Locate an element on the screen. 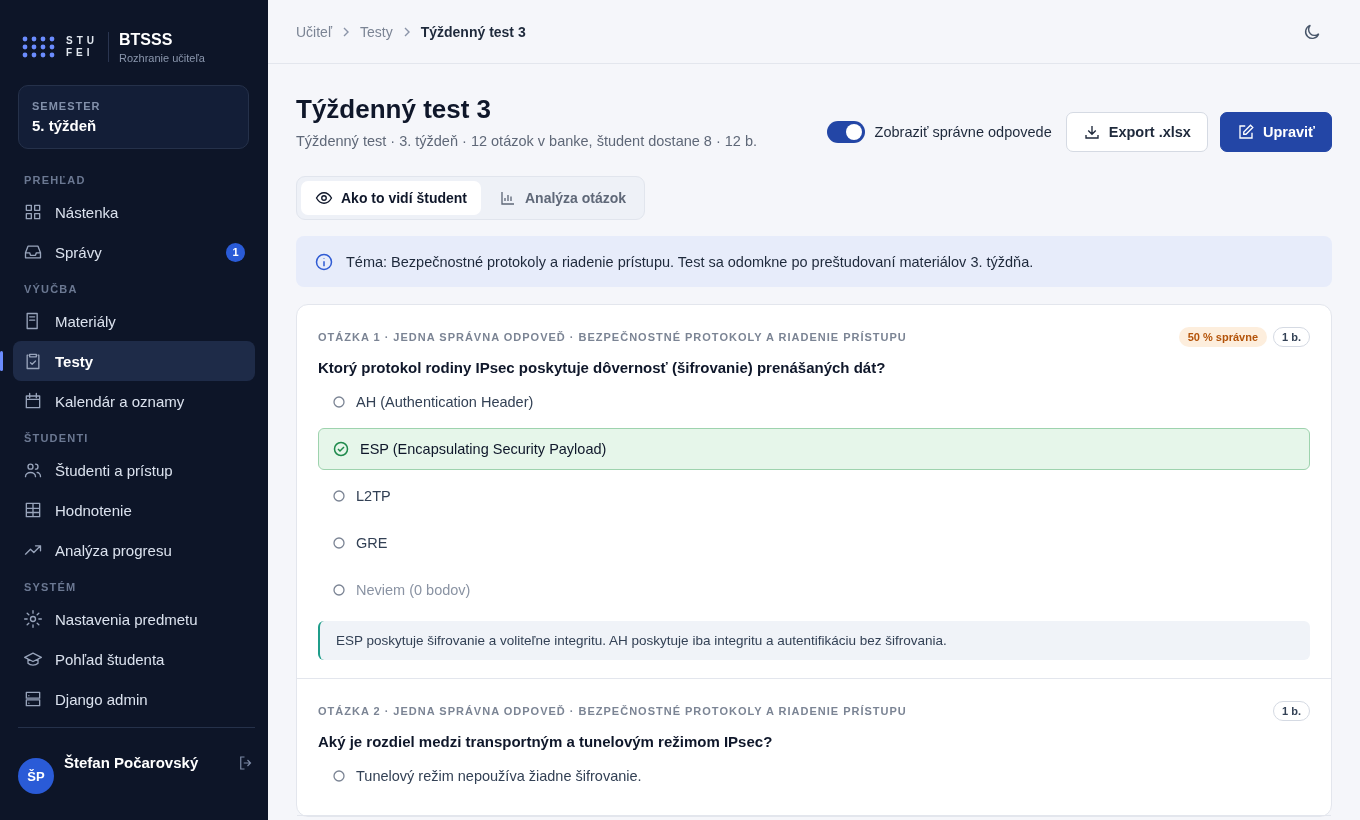 The image size is (1360, 820). sidebar-item: Django admin is located at coordinates (134, 699).